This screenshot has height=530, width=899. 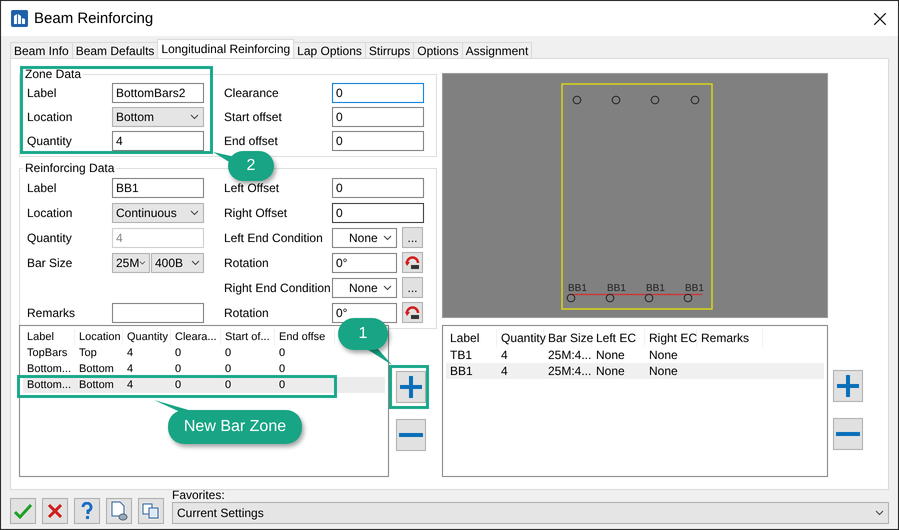 I want to click on text-field: BottomBars2, so click(x=158, y=93).